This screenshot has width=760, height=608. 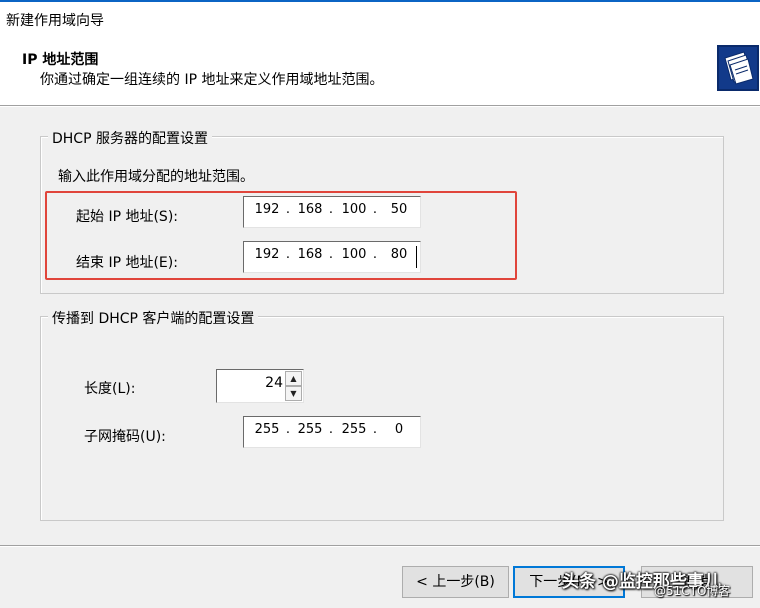 What do you see at coordinates (130, 138) in the screenshot?
I see `server-config-legend: DHCP 服务器的配置设置` at bounding box center [130, 138].